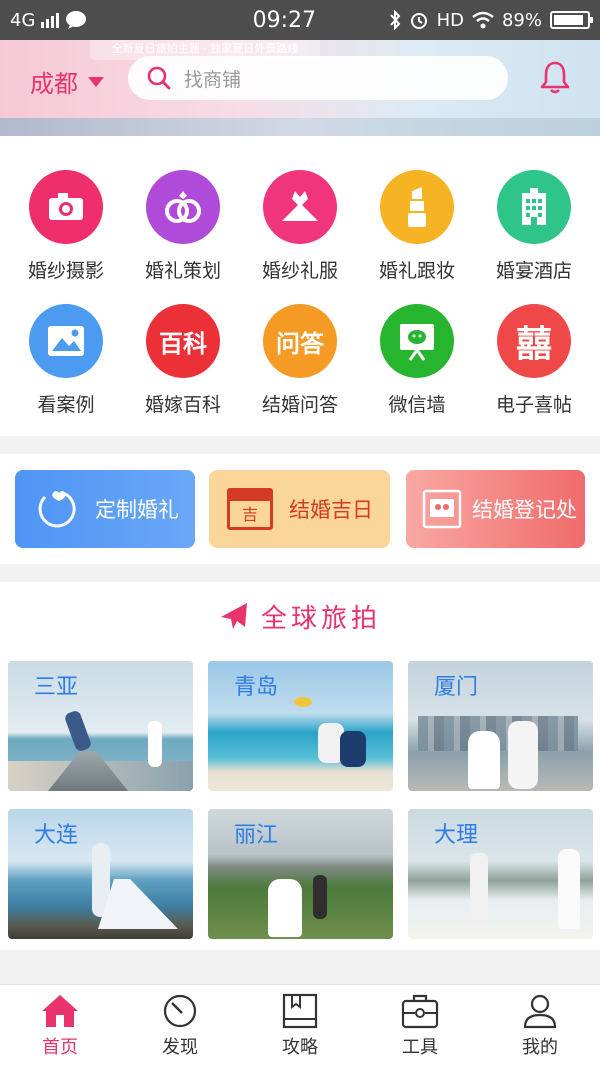 The width and height of the screenshot is (600, 1067). I want to click on hd-label: HD, so click(450, 20).